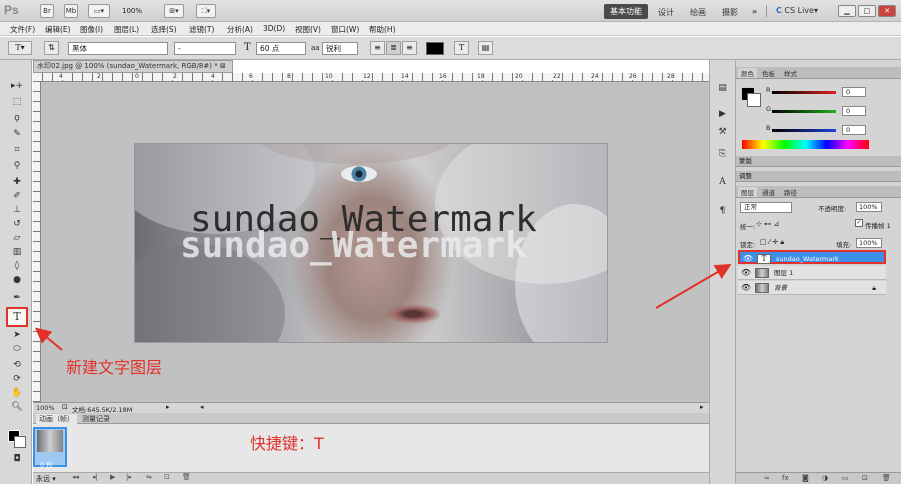  What do you see at coordinates (340, 48) in the screenshot?
I see `antialias-select: 锐利` at bounding box center [340, 48].